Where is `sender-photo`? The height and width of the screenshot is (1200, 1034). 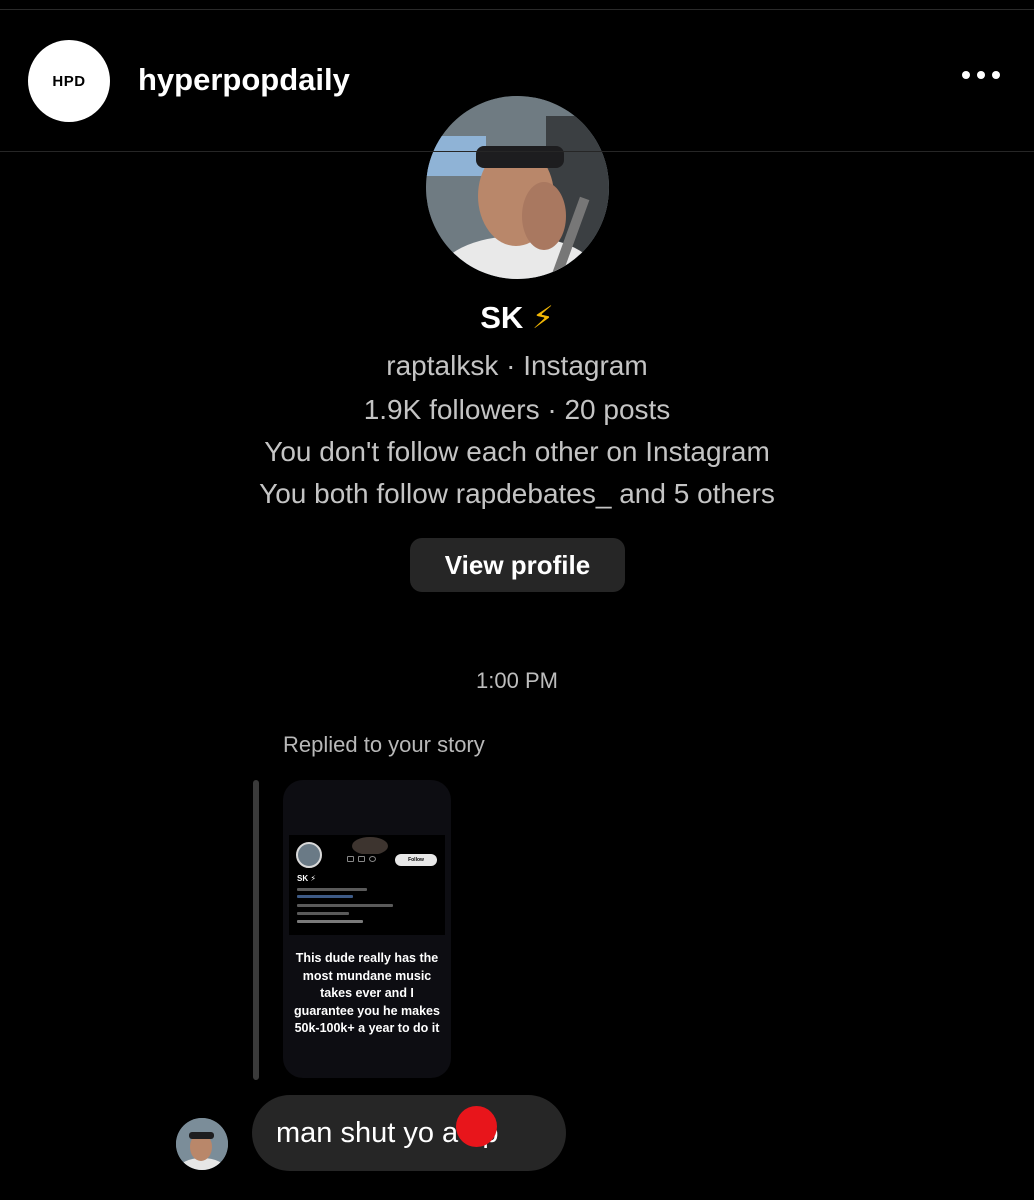
sender-photo is located at coordinates (202, 1144).